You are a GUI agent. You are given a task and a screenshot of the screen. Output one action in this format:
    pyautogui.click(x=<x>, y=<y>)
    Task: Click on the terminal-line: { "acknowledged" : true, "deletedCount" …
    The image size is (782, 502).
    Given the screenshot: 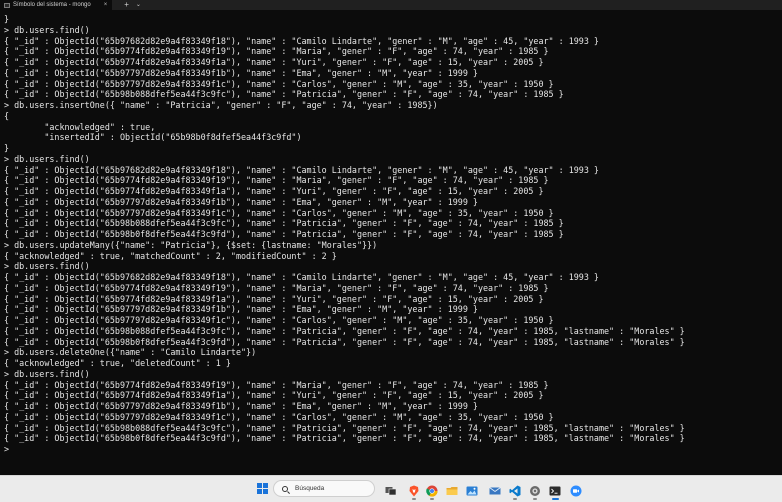 What is the action you would take?
    pyautogui.click(x=117, y=363)
    